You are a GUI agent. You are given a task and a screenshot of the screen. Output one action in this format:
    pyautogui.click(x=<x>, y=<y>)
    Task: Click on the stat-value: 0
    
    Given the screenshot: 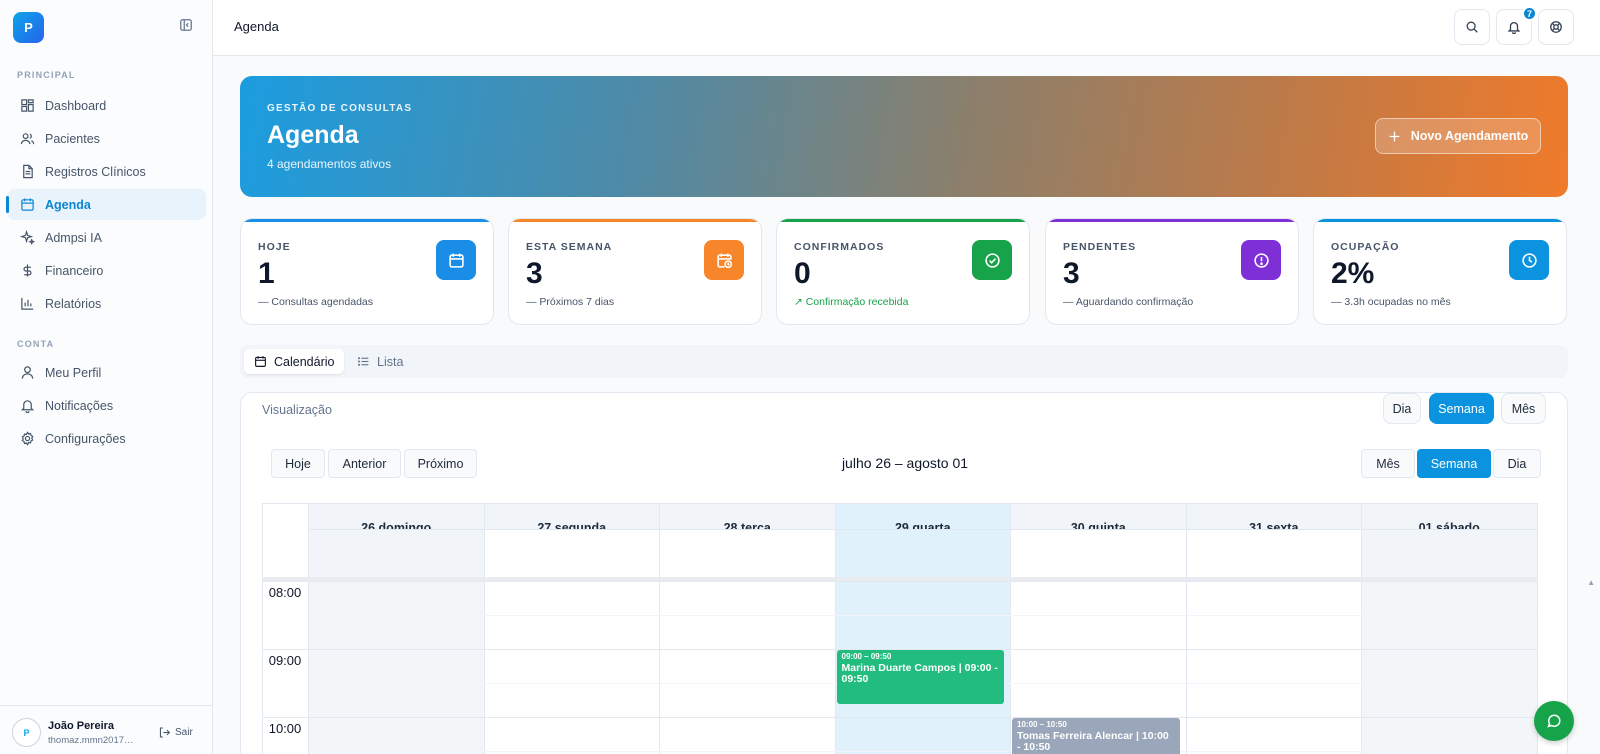 What is the action you would take?
    pyautogui.click(x=802, y=273)
    